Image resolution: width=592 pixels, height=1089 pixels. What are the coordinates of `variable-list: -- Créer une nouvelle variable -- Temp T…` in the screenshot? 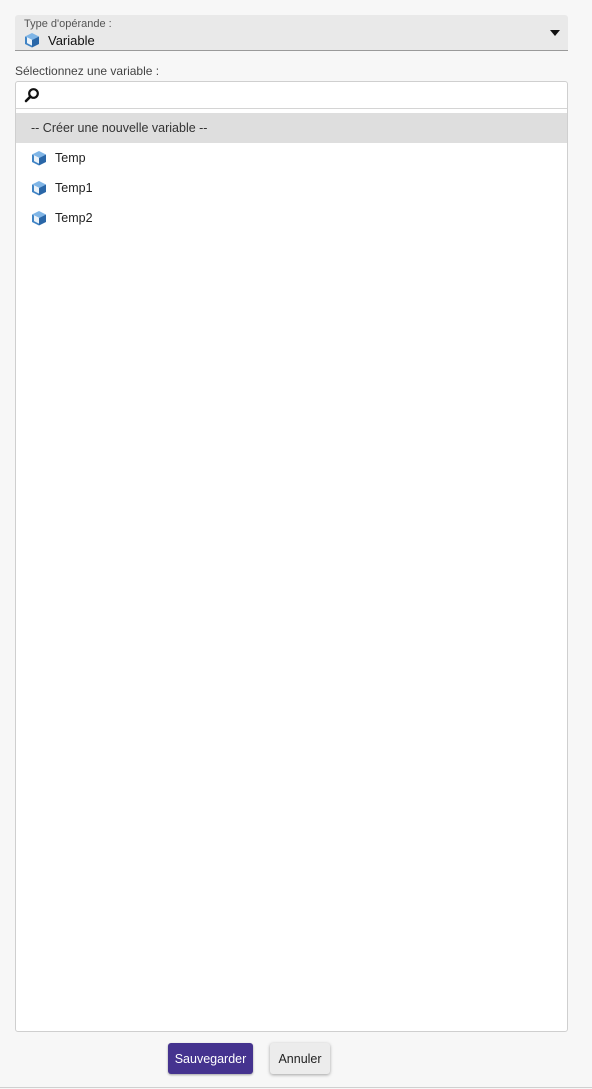 It's located at (291, 173).